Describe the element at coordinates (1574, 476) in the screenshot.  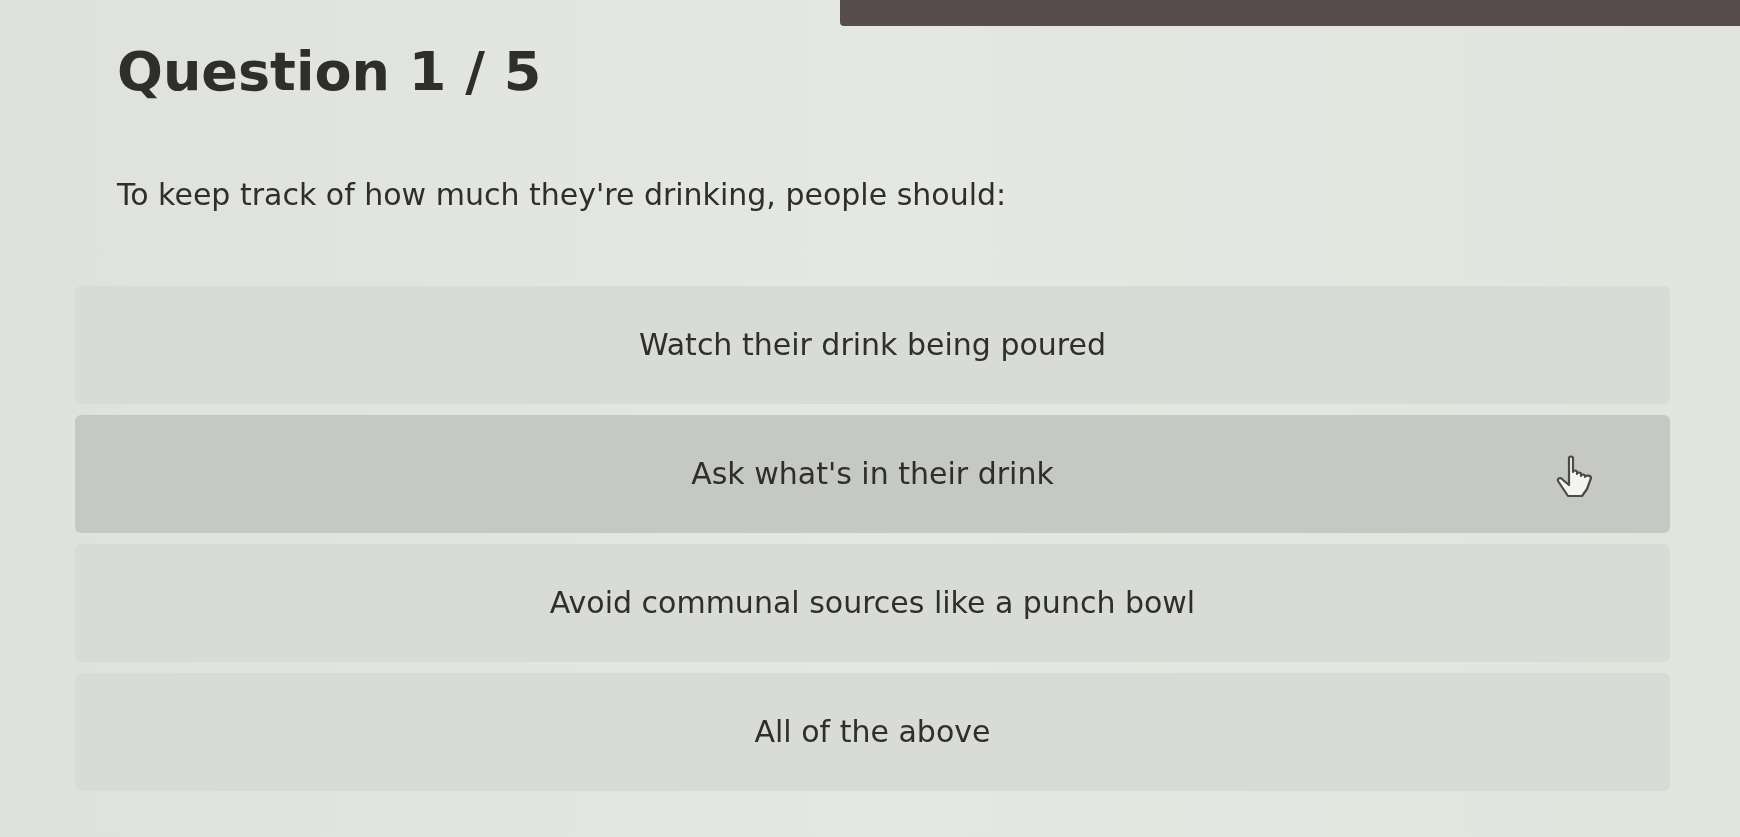
I see `hand-cursor-icon` at that location.